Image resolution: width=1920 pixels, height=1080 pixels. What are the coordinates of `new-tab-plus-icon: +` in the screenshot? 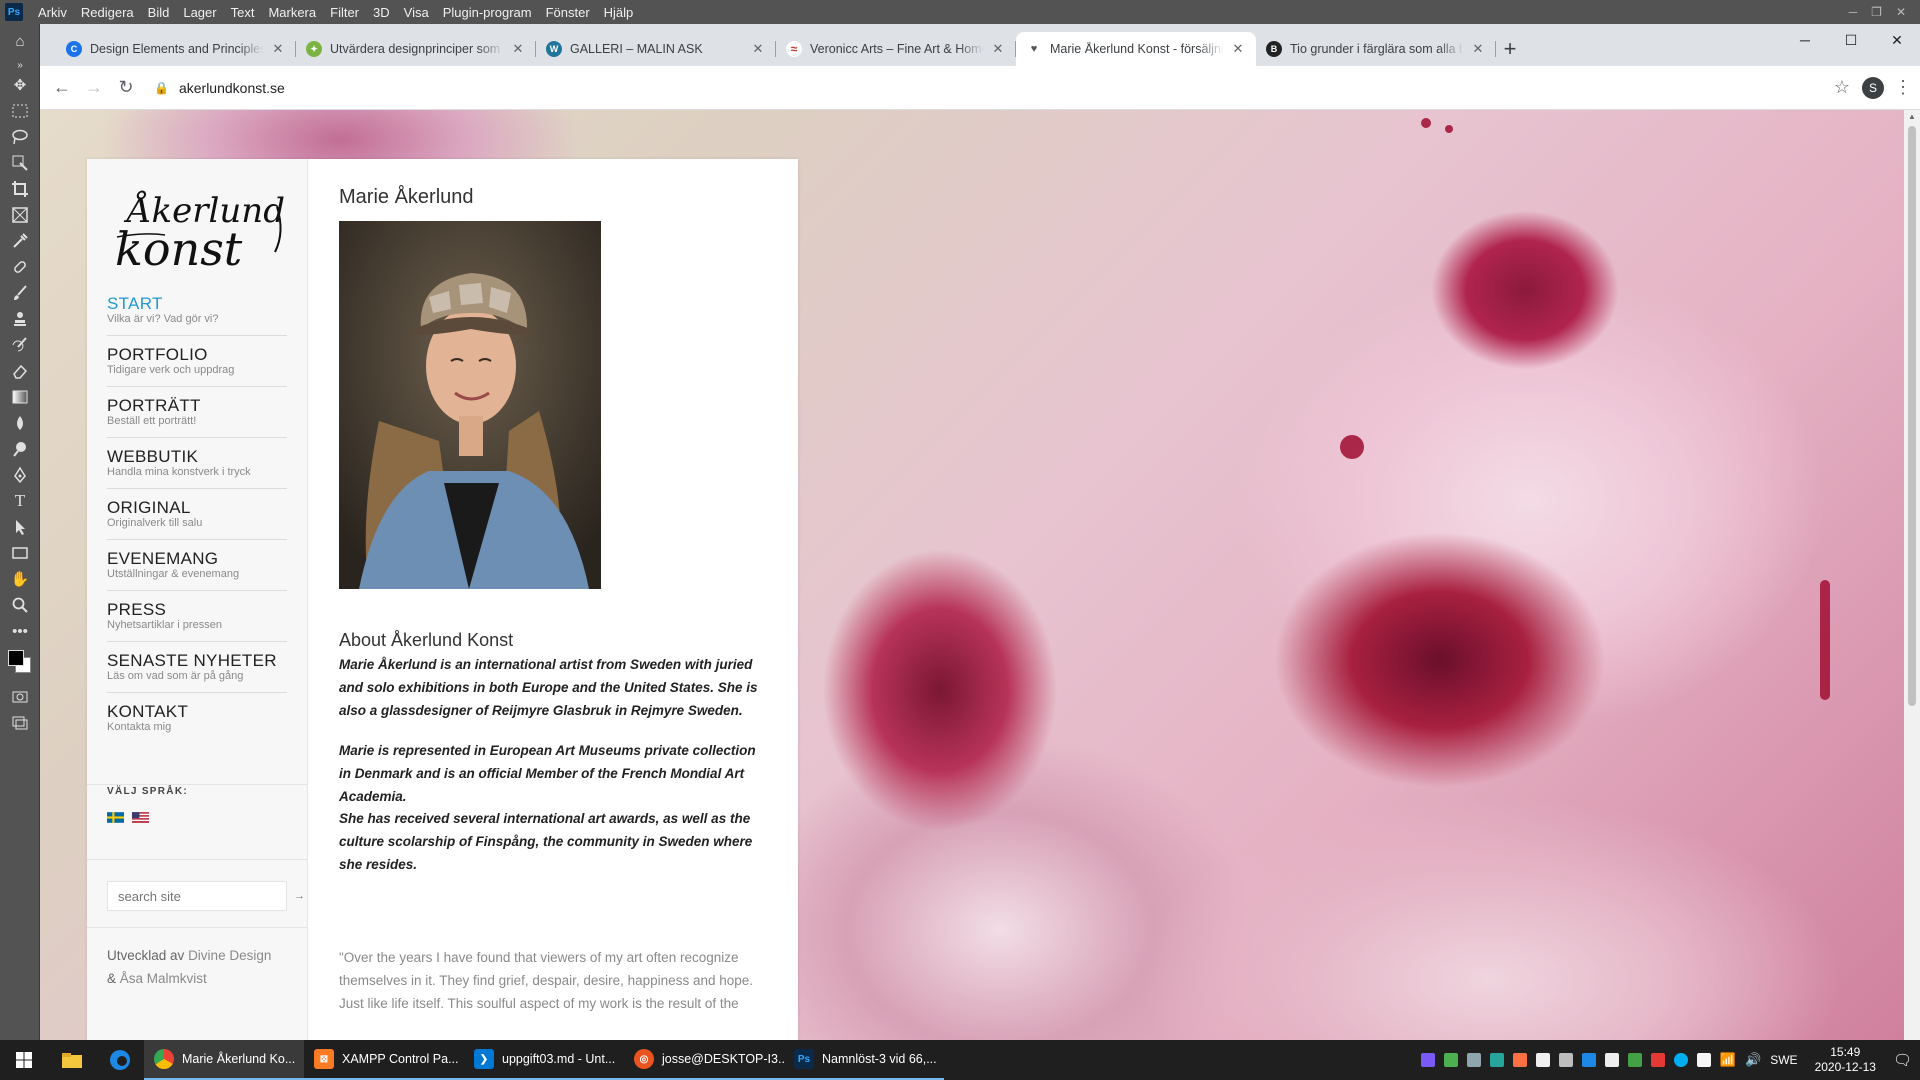 It's located at (1510, 49).